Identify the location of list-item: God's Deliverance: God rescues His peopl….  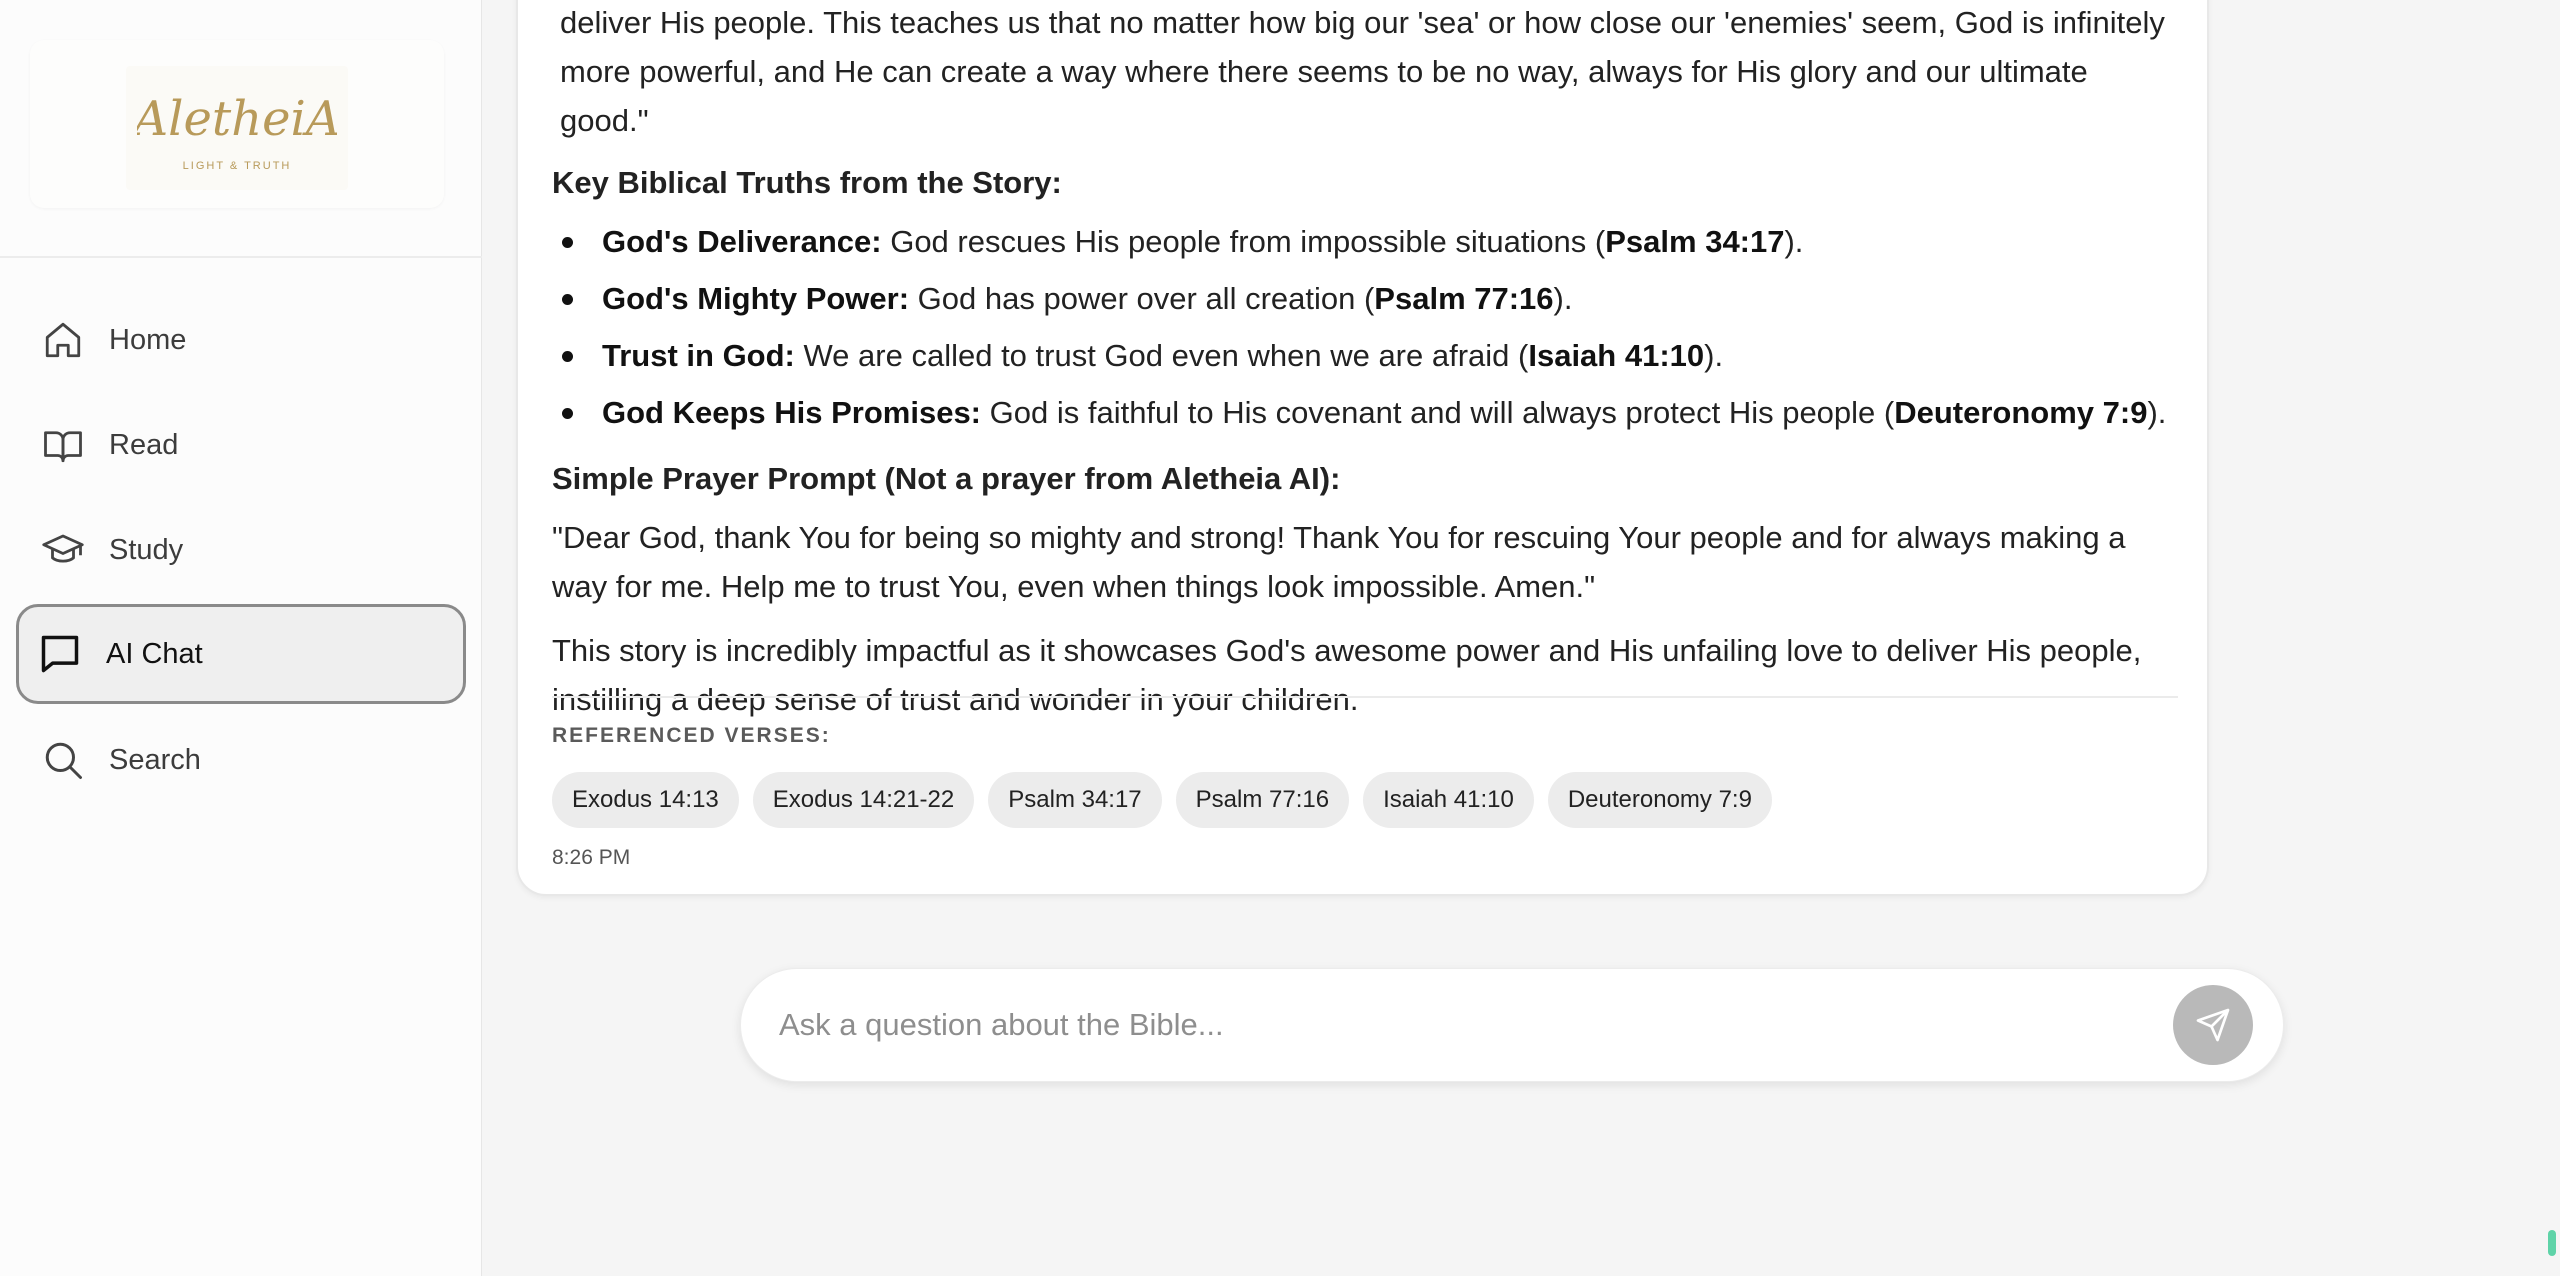
(1367, 241).